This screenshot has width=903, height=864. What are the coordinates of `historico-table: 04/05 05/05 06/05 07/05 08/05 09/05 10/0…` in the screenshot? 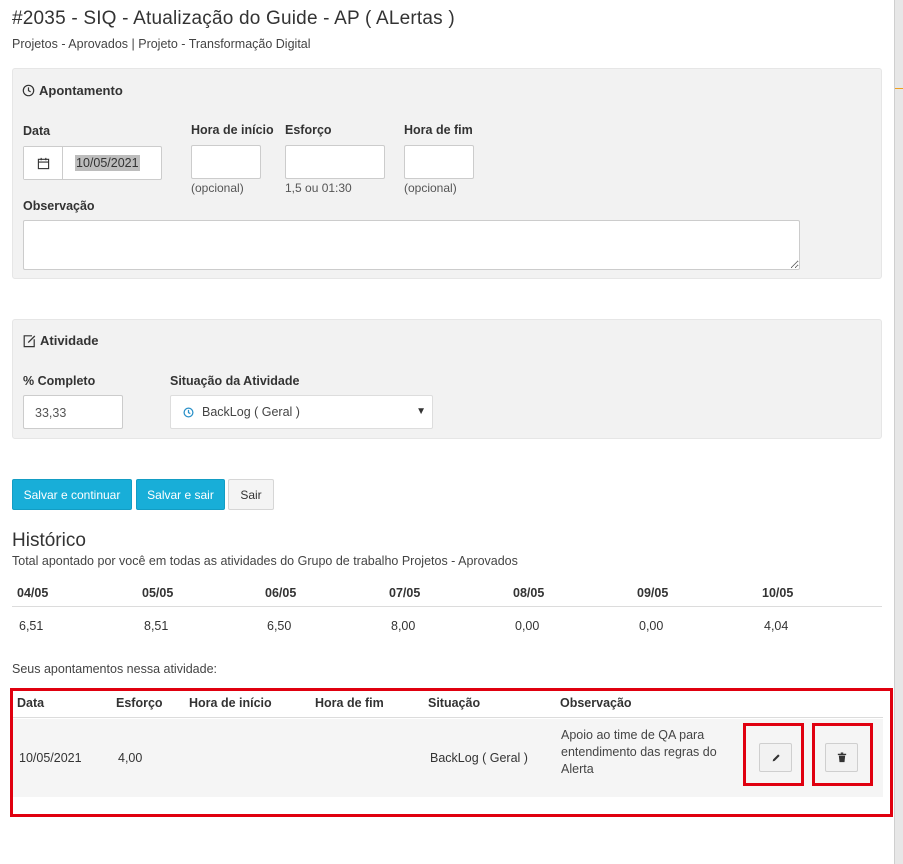 It's located at (447, 607).